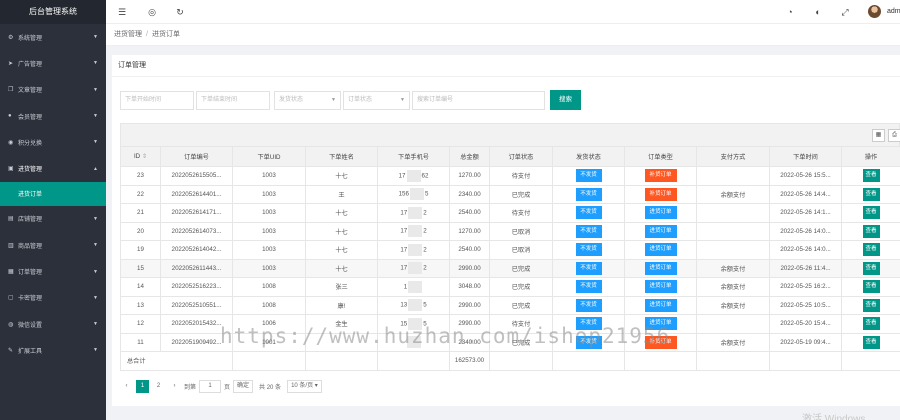  I want to click on sidebar-item-1: ➤ 广告管理 ▼, so click(53, 63).